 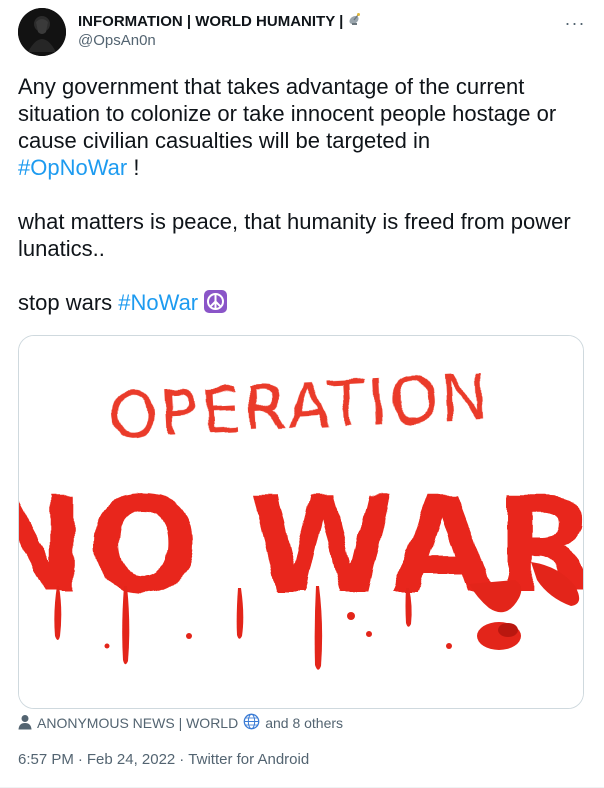 I want to click on tagged-users: ANONYMOUS NEWS | WORLD and 8 others, so click(x=180, y=723).